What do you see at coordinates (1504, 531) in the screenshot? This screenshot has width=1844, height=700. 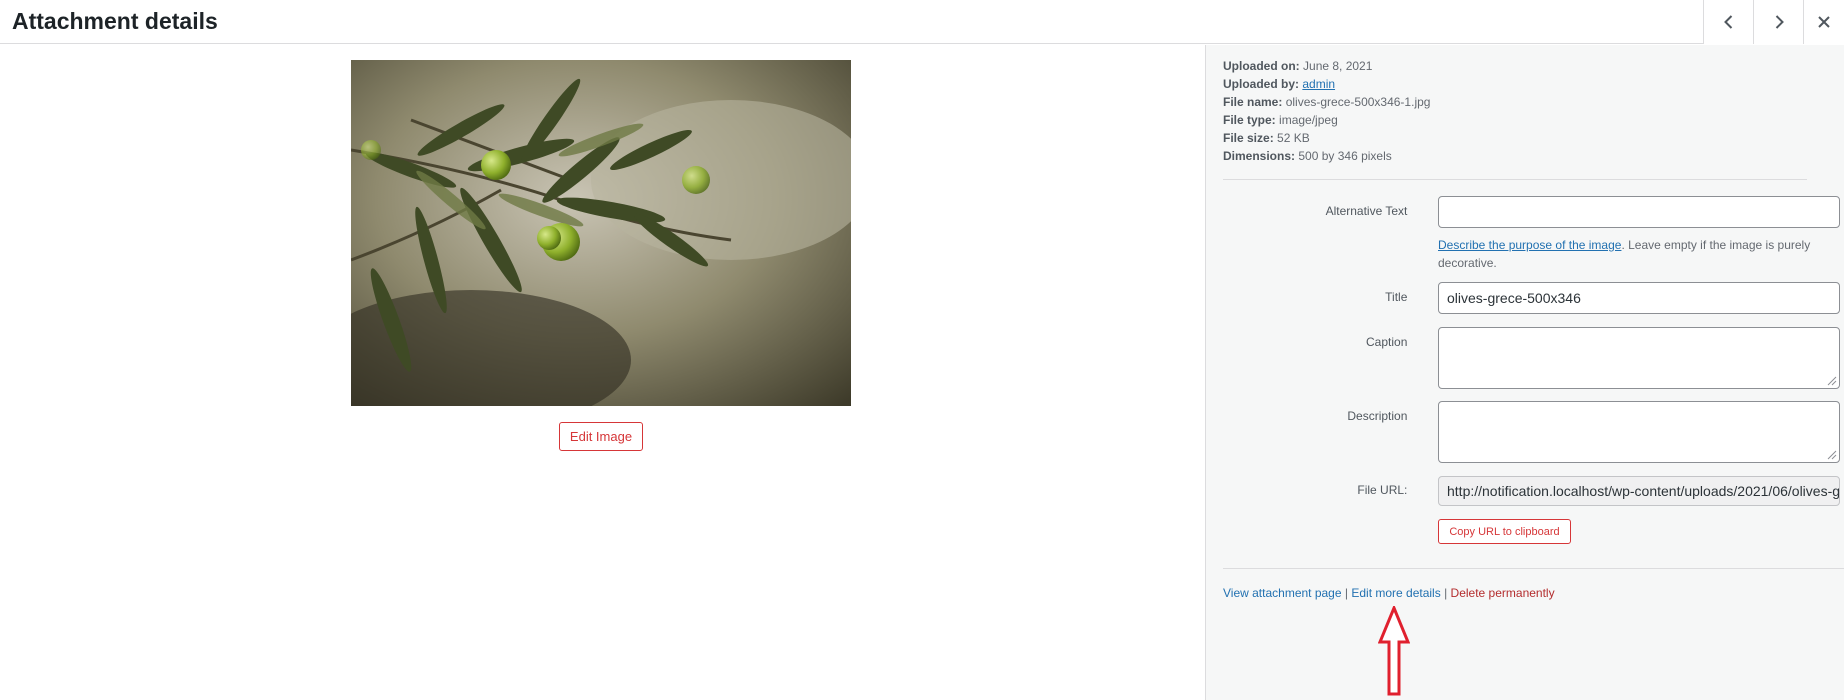 I see `copy-url-button: Copy URL to clipboard` at bounding box center [1504, 531].